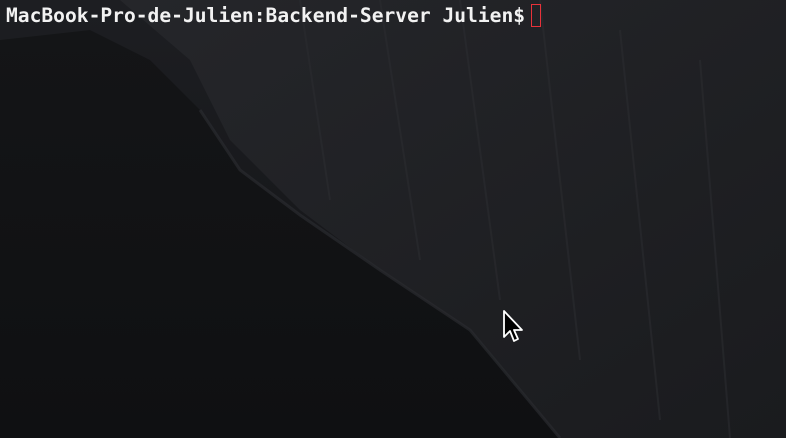  Describe the element at coordinates (536, 15) in the screenshot. I see `block-cursor-icon` at that location.